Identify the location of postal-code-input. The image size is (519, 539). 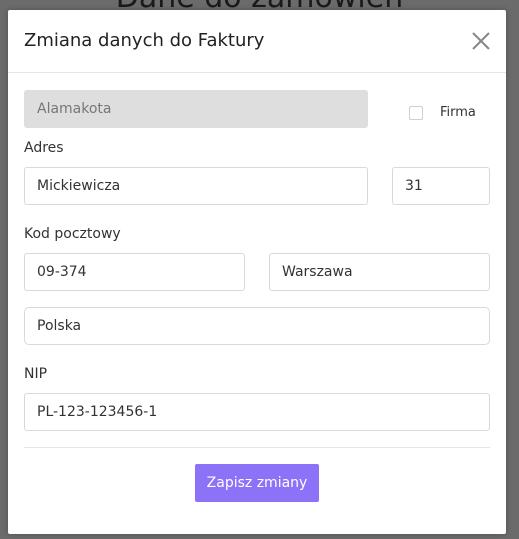
(134, 272).